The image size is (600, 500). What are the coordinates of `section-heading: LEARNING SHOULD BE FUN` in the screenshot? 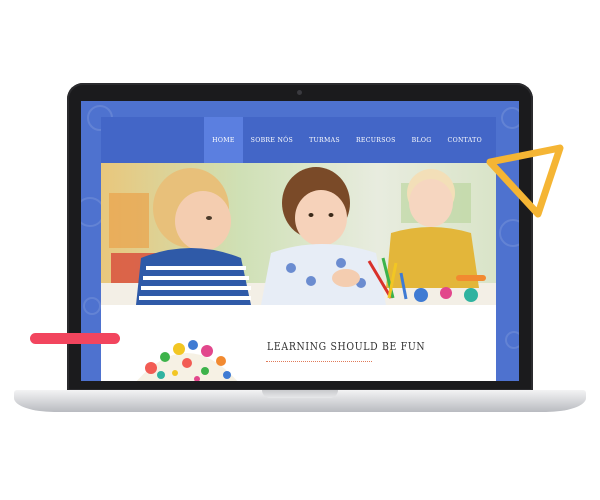 It's located at (346, 346).